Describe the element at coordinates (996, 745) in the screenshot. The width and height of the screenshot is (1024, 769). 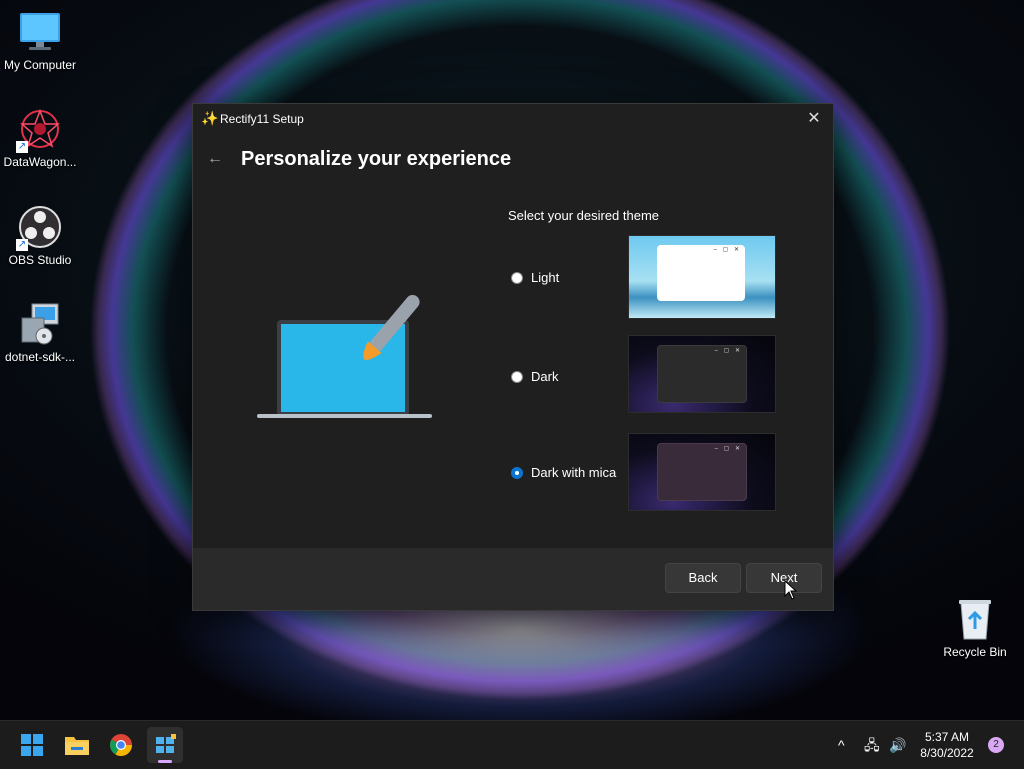
I see `notification-badge: 2` at that location.